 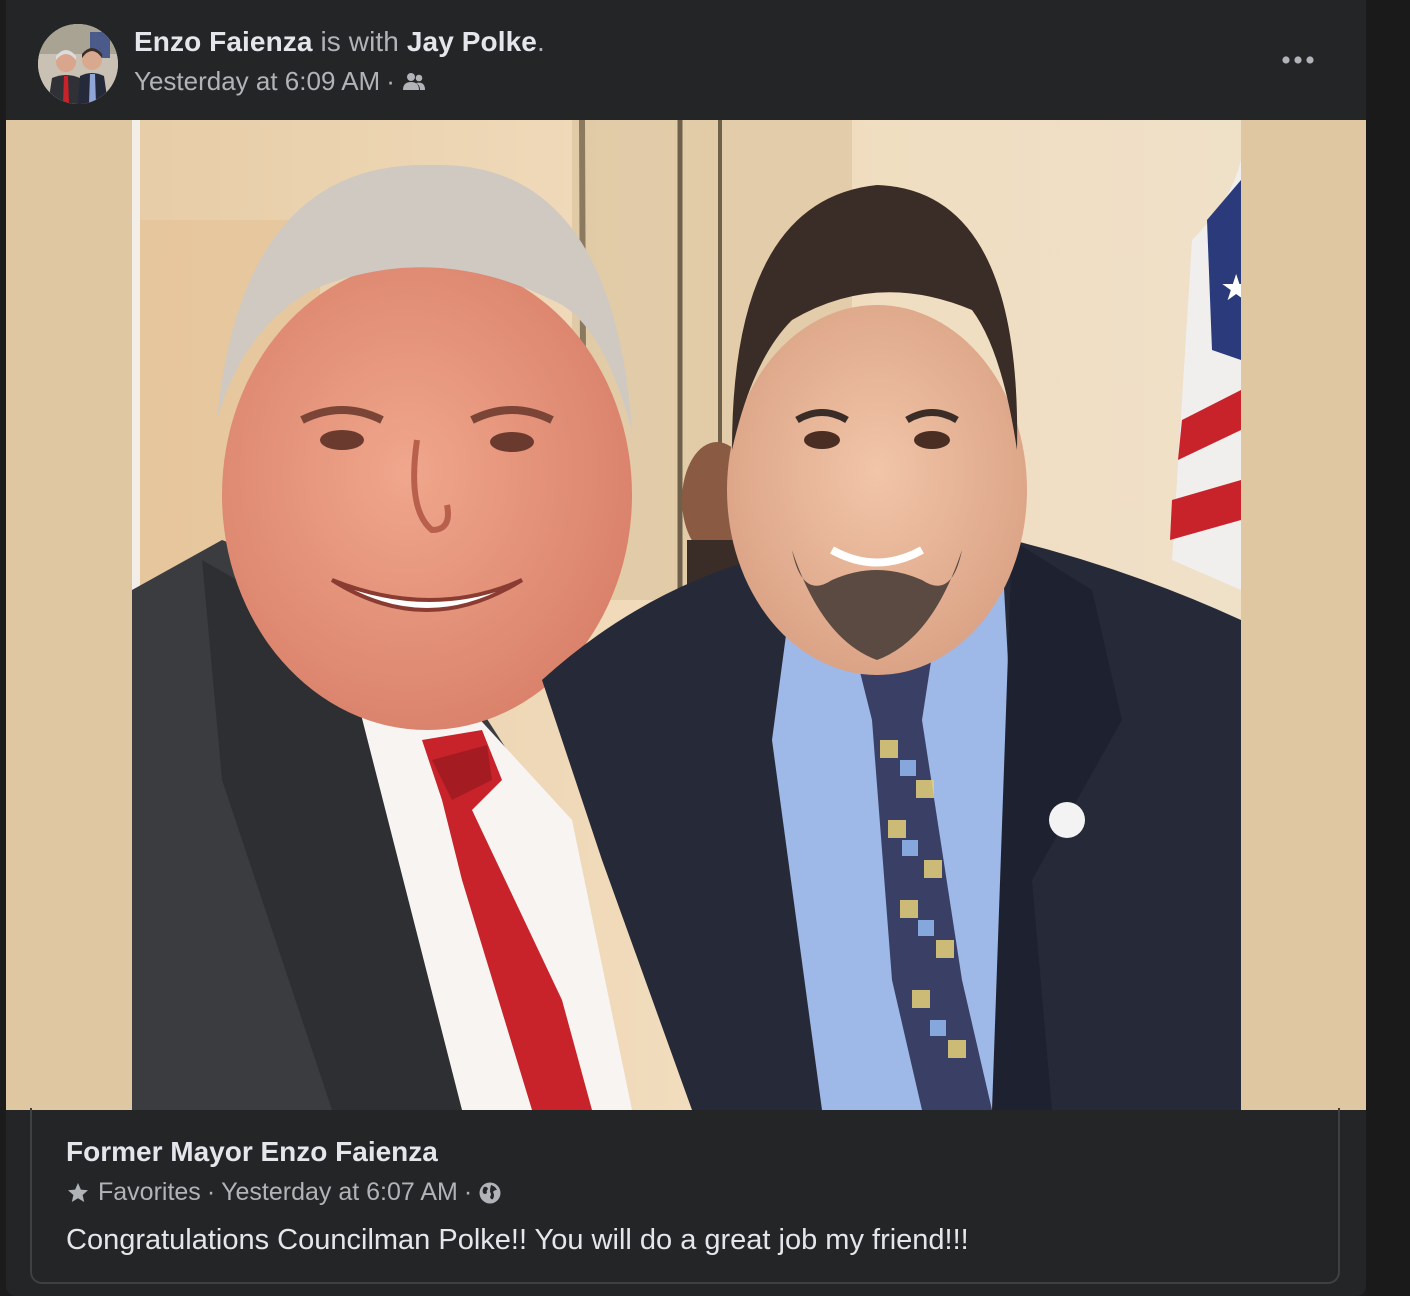 I want to click on more-options-icon, so click(x=1298, y=60).